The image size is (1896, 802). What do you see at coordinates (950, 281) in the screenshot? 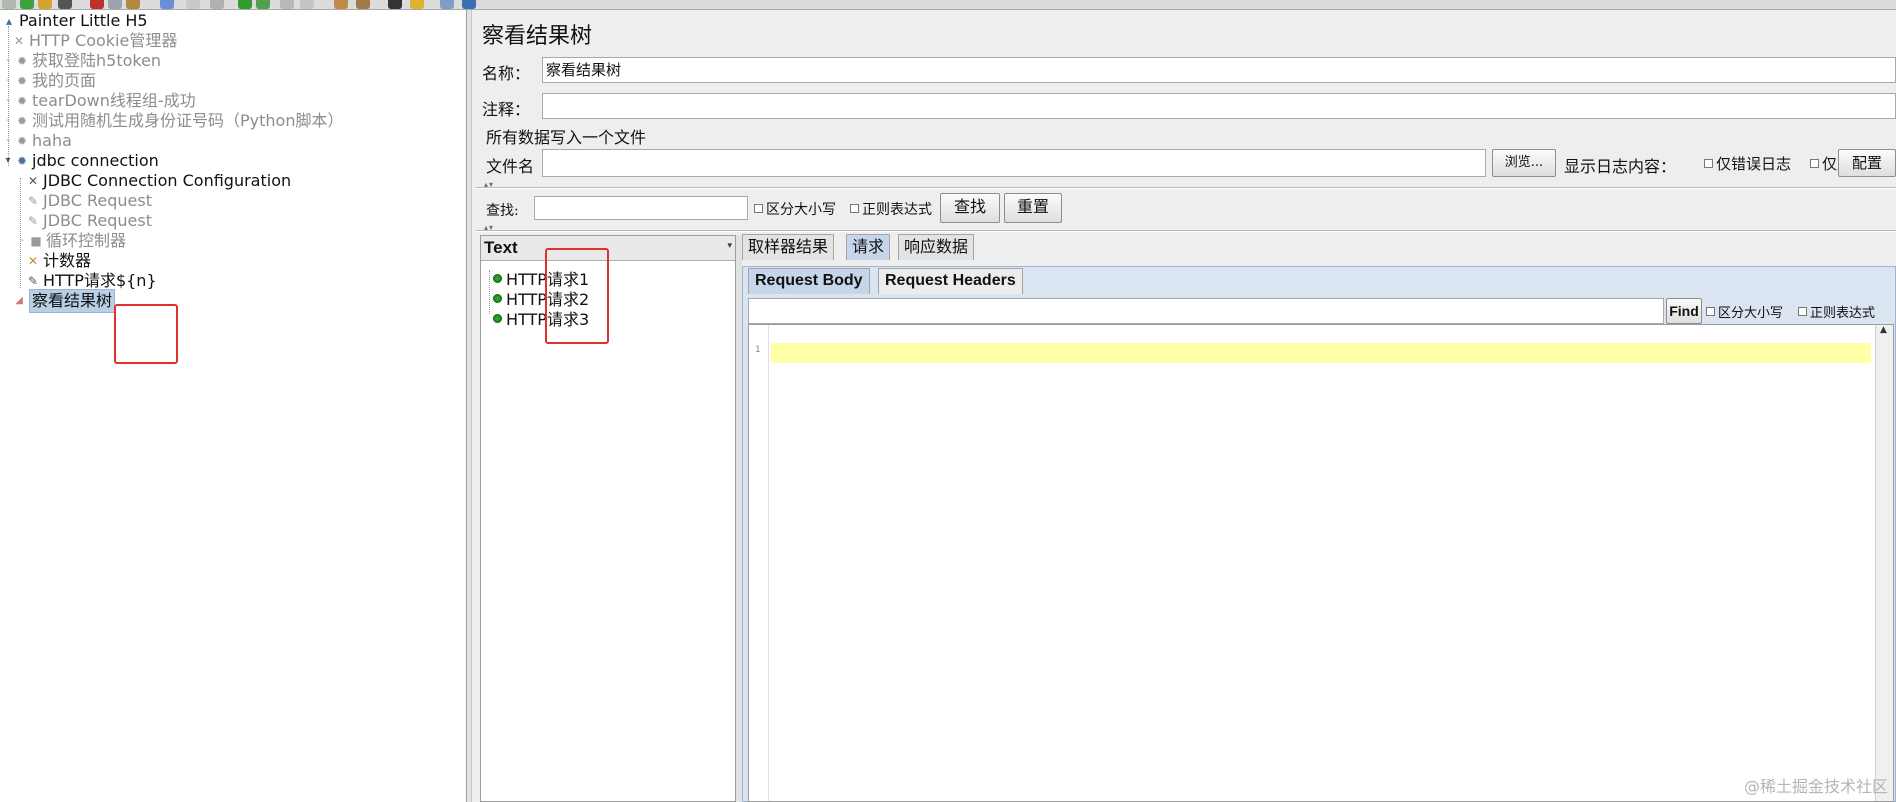
I see `tab-request-headers: Request Headers` at bounding box center [950, 281].